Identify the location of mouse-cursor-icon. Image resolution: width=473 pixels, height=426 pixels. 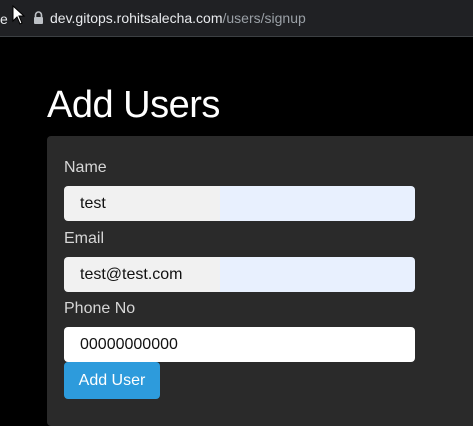
(19, 15).